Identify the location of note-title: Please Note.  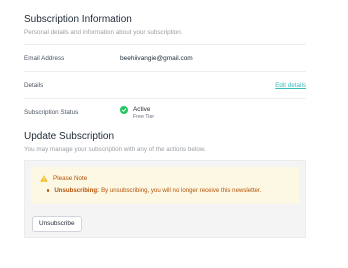
(70, 178).